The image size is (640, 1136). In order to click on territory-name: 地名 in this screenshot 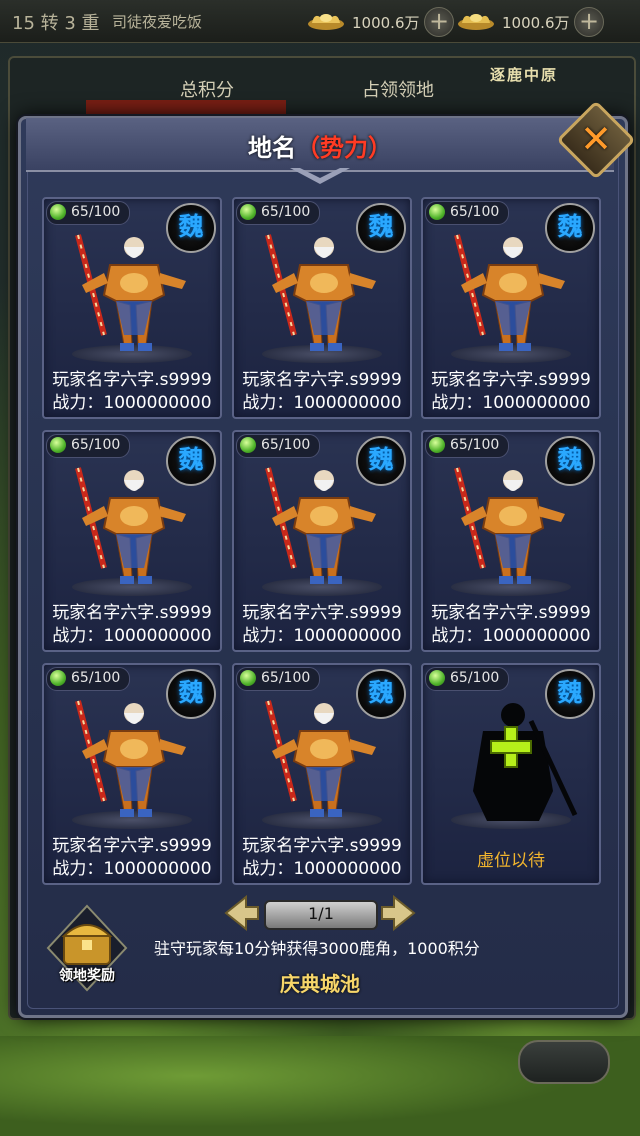, I will do `click(272, 148)`.